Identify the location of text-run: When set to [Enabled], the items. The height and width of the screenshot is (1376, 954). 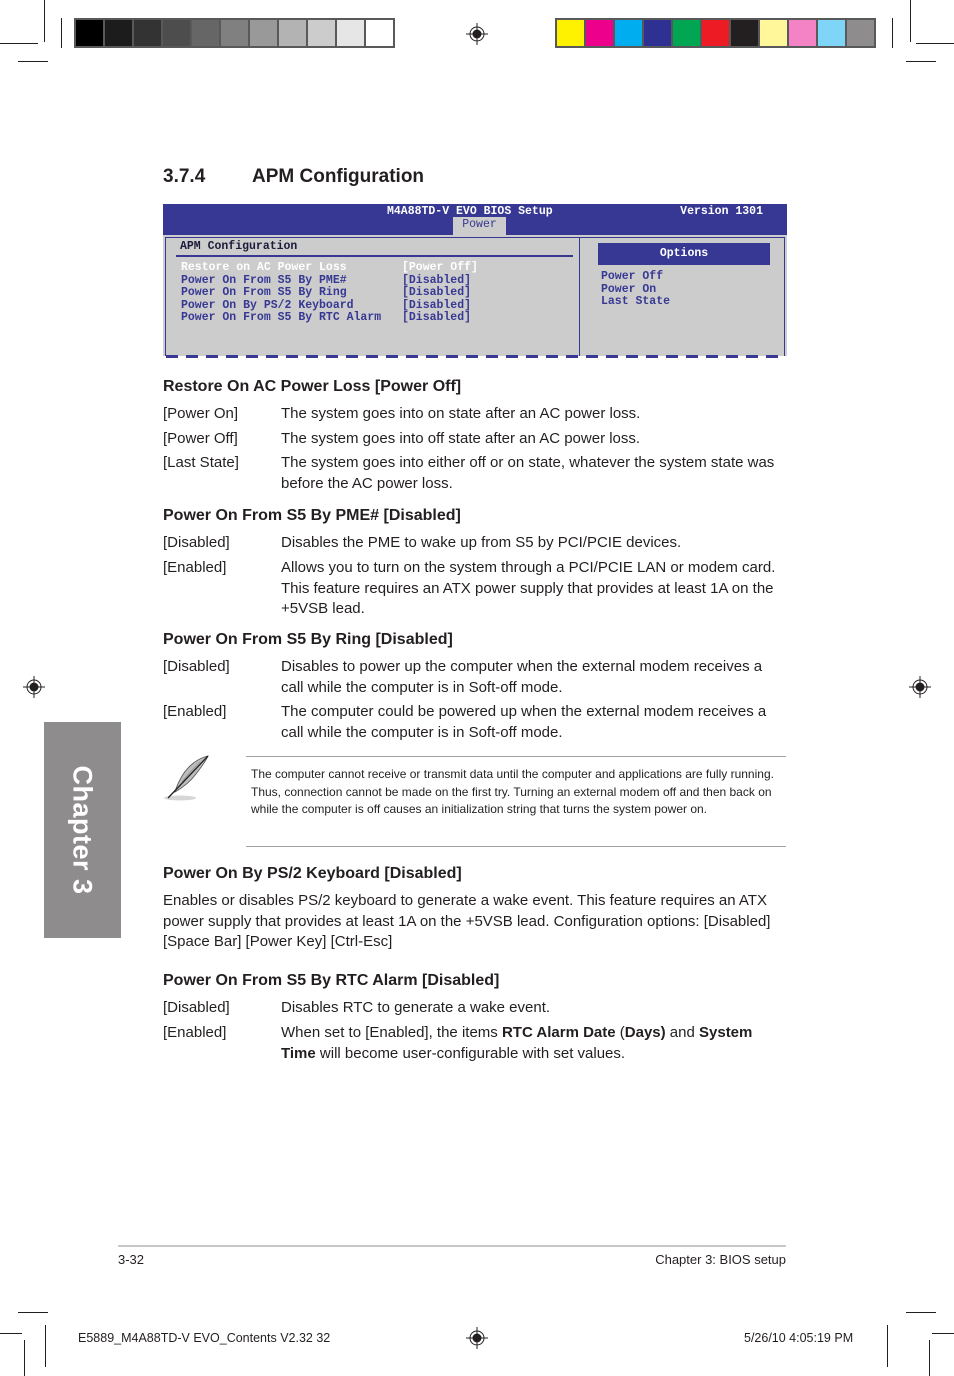
(391, 1032).